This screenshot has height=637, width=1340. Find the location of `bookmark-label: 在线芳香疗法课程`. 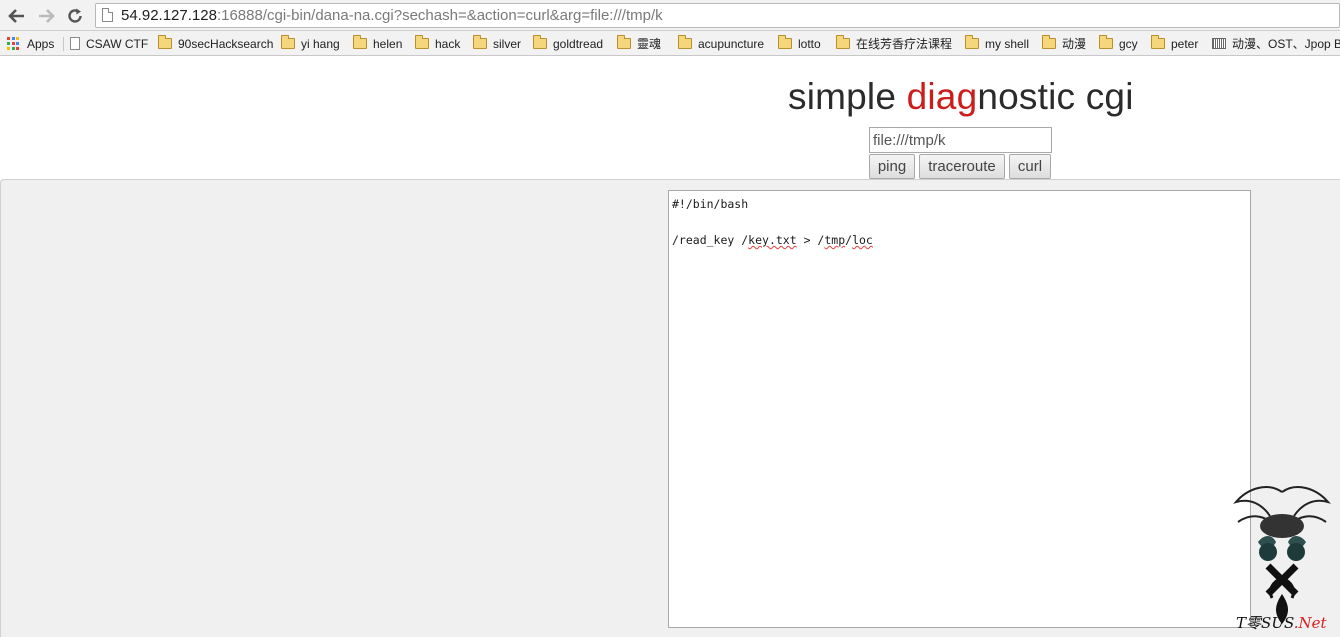

bookmark-label: 在线芳香疗法课程 is located at coordinates (904, 44).